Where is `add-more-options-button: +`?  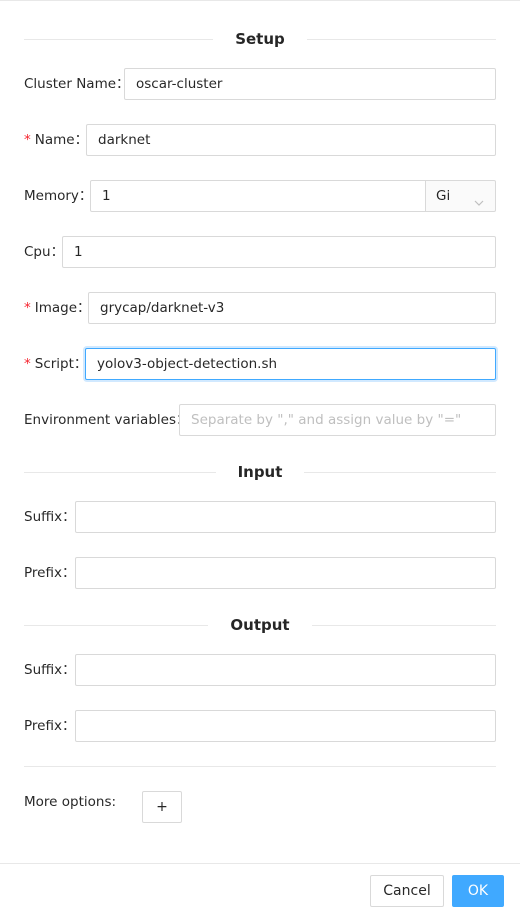 add-more-options-button: + is located at coordinates (162, 807).